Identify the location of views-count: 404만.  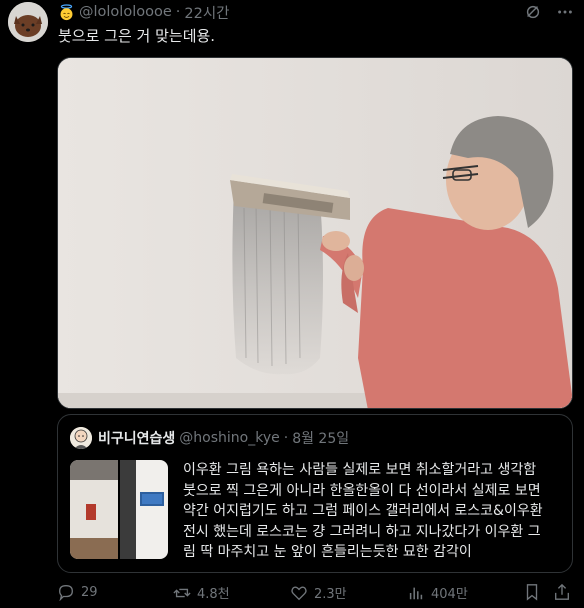
(449, 594).